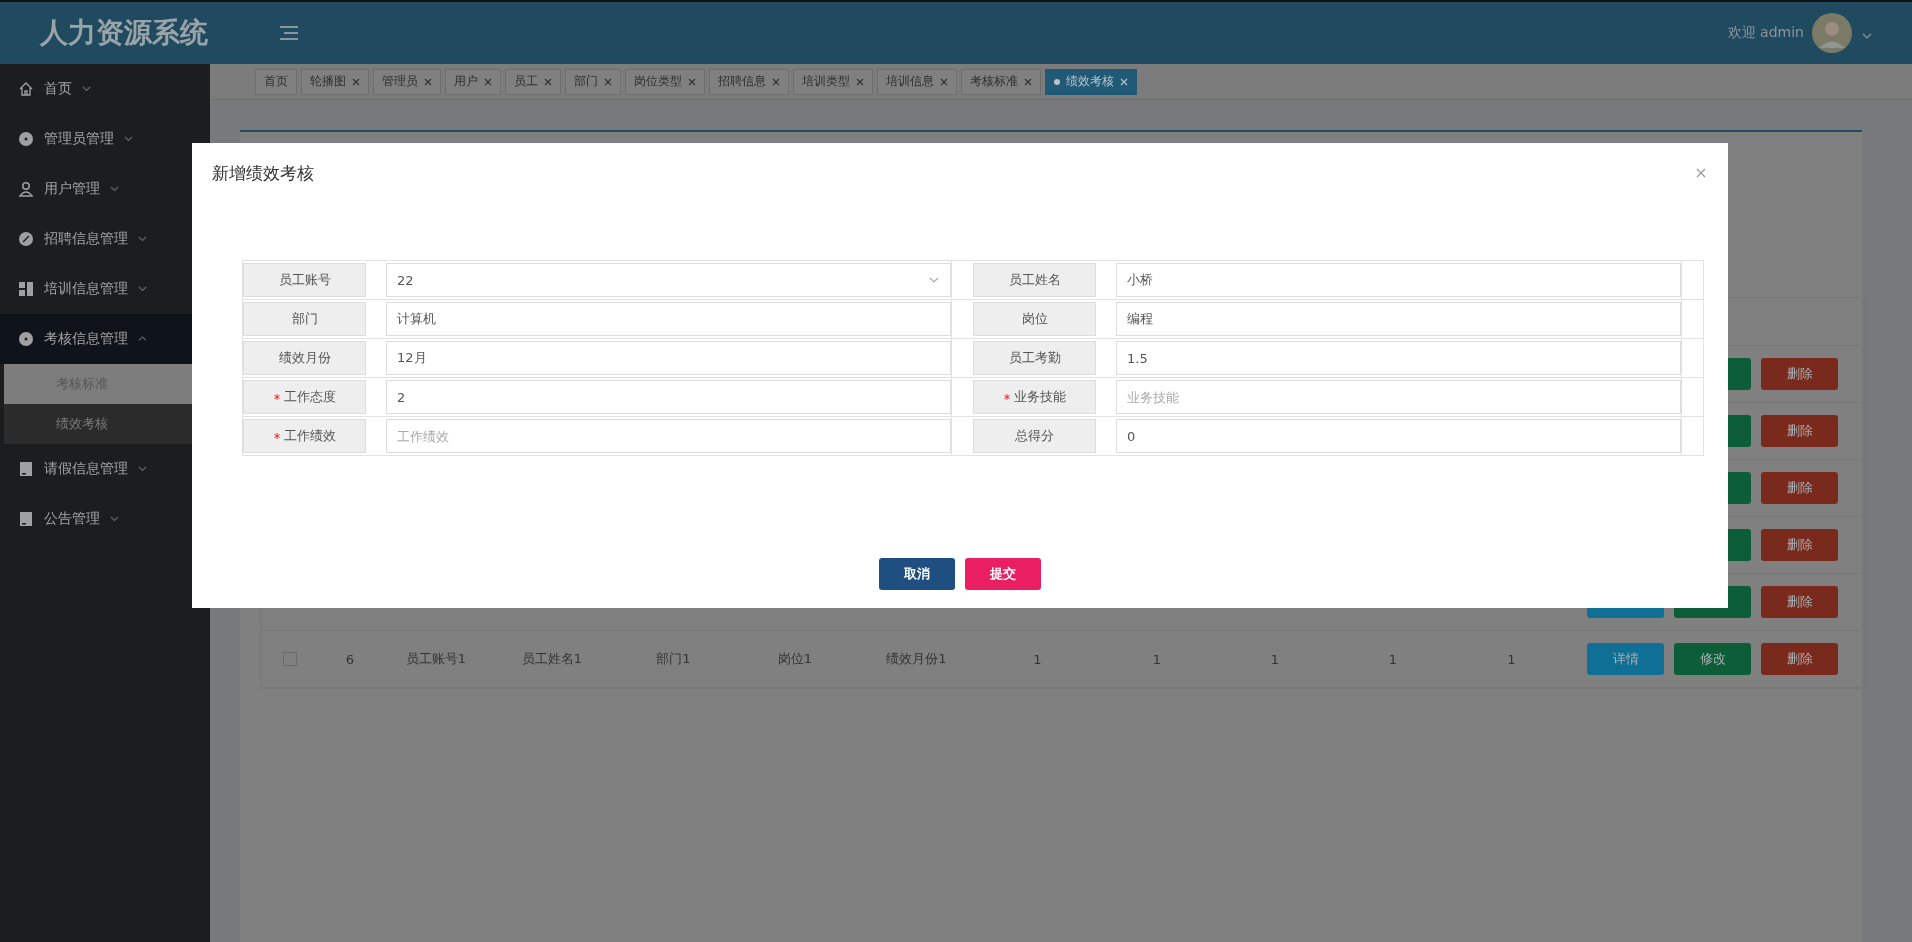 This screenshot has height=942, width=1912. What do you see at coordinates (668, 397) in the screenshot?
I see `input-field: 2` at bounding box center [668, 397].